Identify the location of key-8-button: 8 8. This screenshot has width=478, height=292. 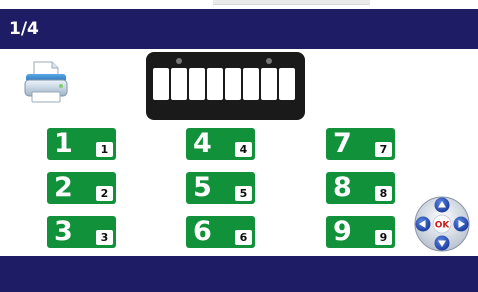
(360, 188).